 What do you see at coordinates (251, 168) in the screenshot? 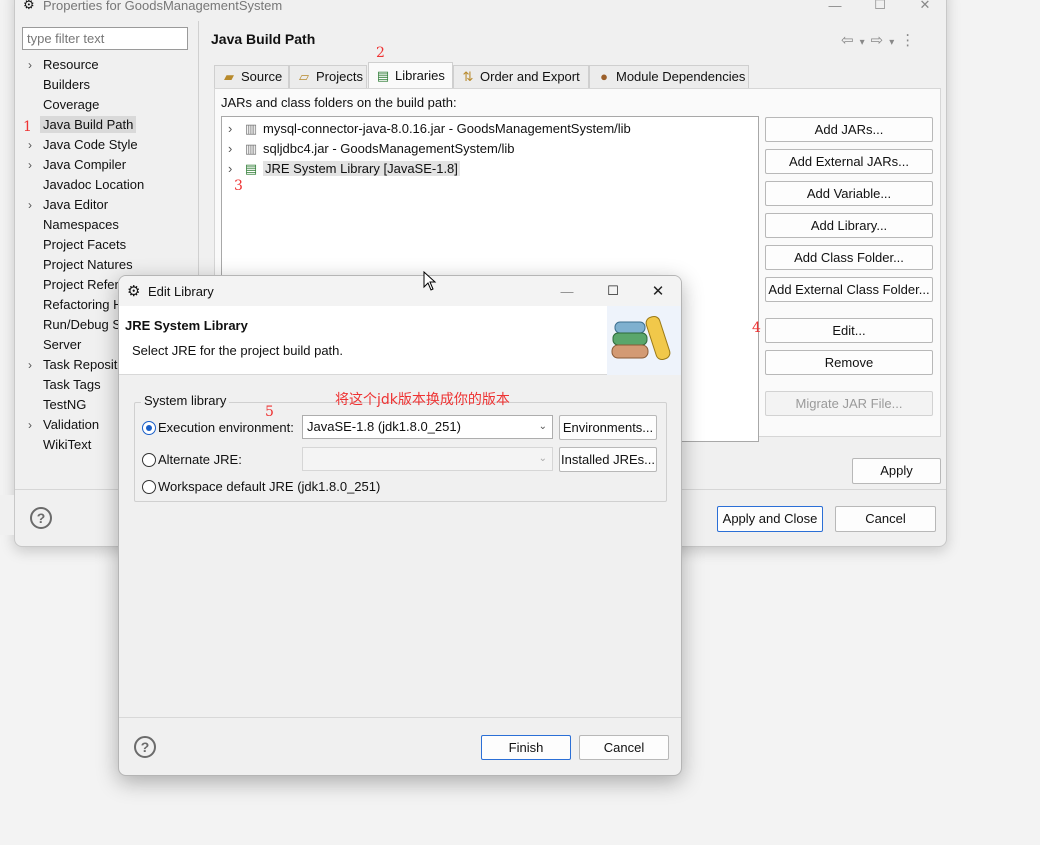
I see `library-icon: ▤` at bounding box center [251, 168].